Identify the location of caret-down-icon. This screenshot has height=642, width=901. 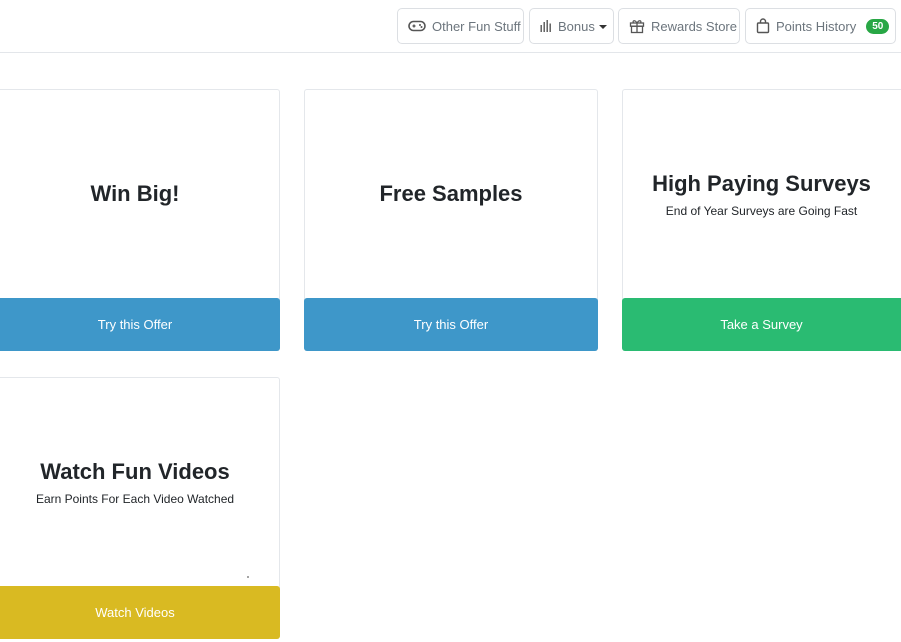
(602, 26).